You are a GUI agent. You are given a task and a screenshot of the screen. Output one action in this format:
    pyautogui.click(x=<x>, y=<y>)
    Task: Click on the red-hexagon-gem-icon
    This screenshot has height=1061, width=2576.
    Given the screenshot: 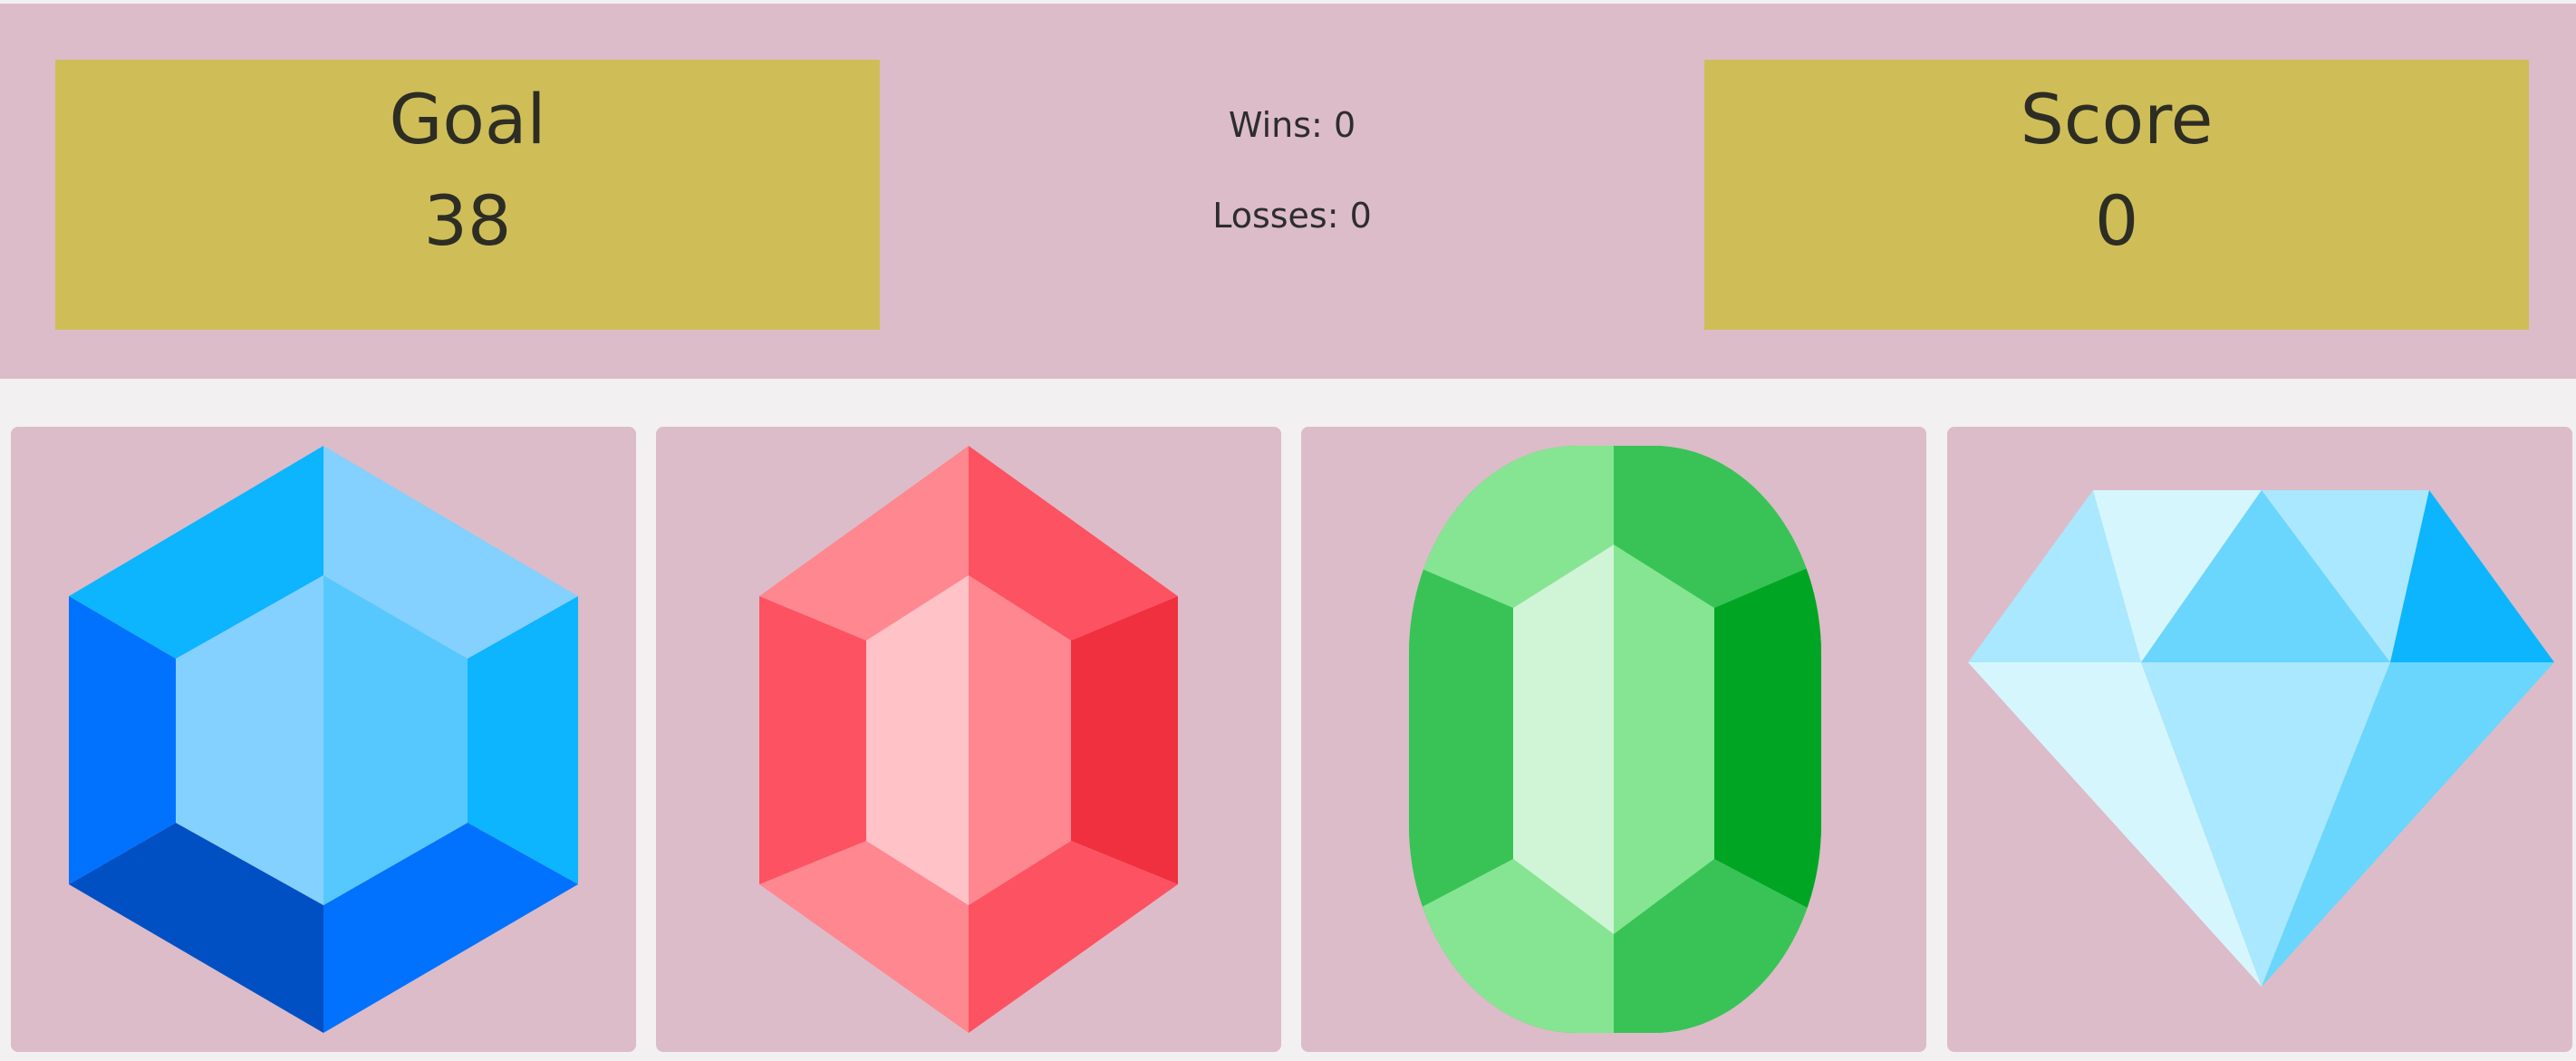 What is the action you would take?
    pyautogui.click(x=968, y=739)
    